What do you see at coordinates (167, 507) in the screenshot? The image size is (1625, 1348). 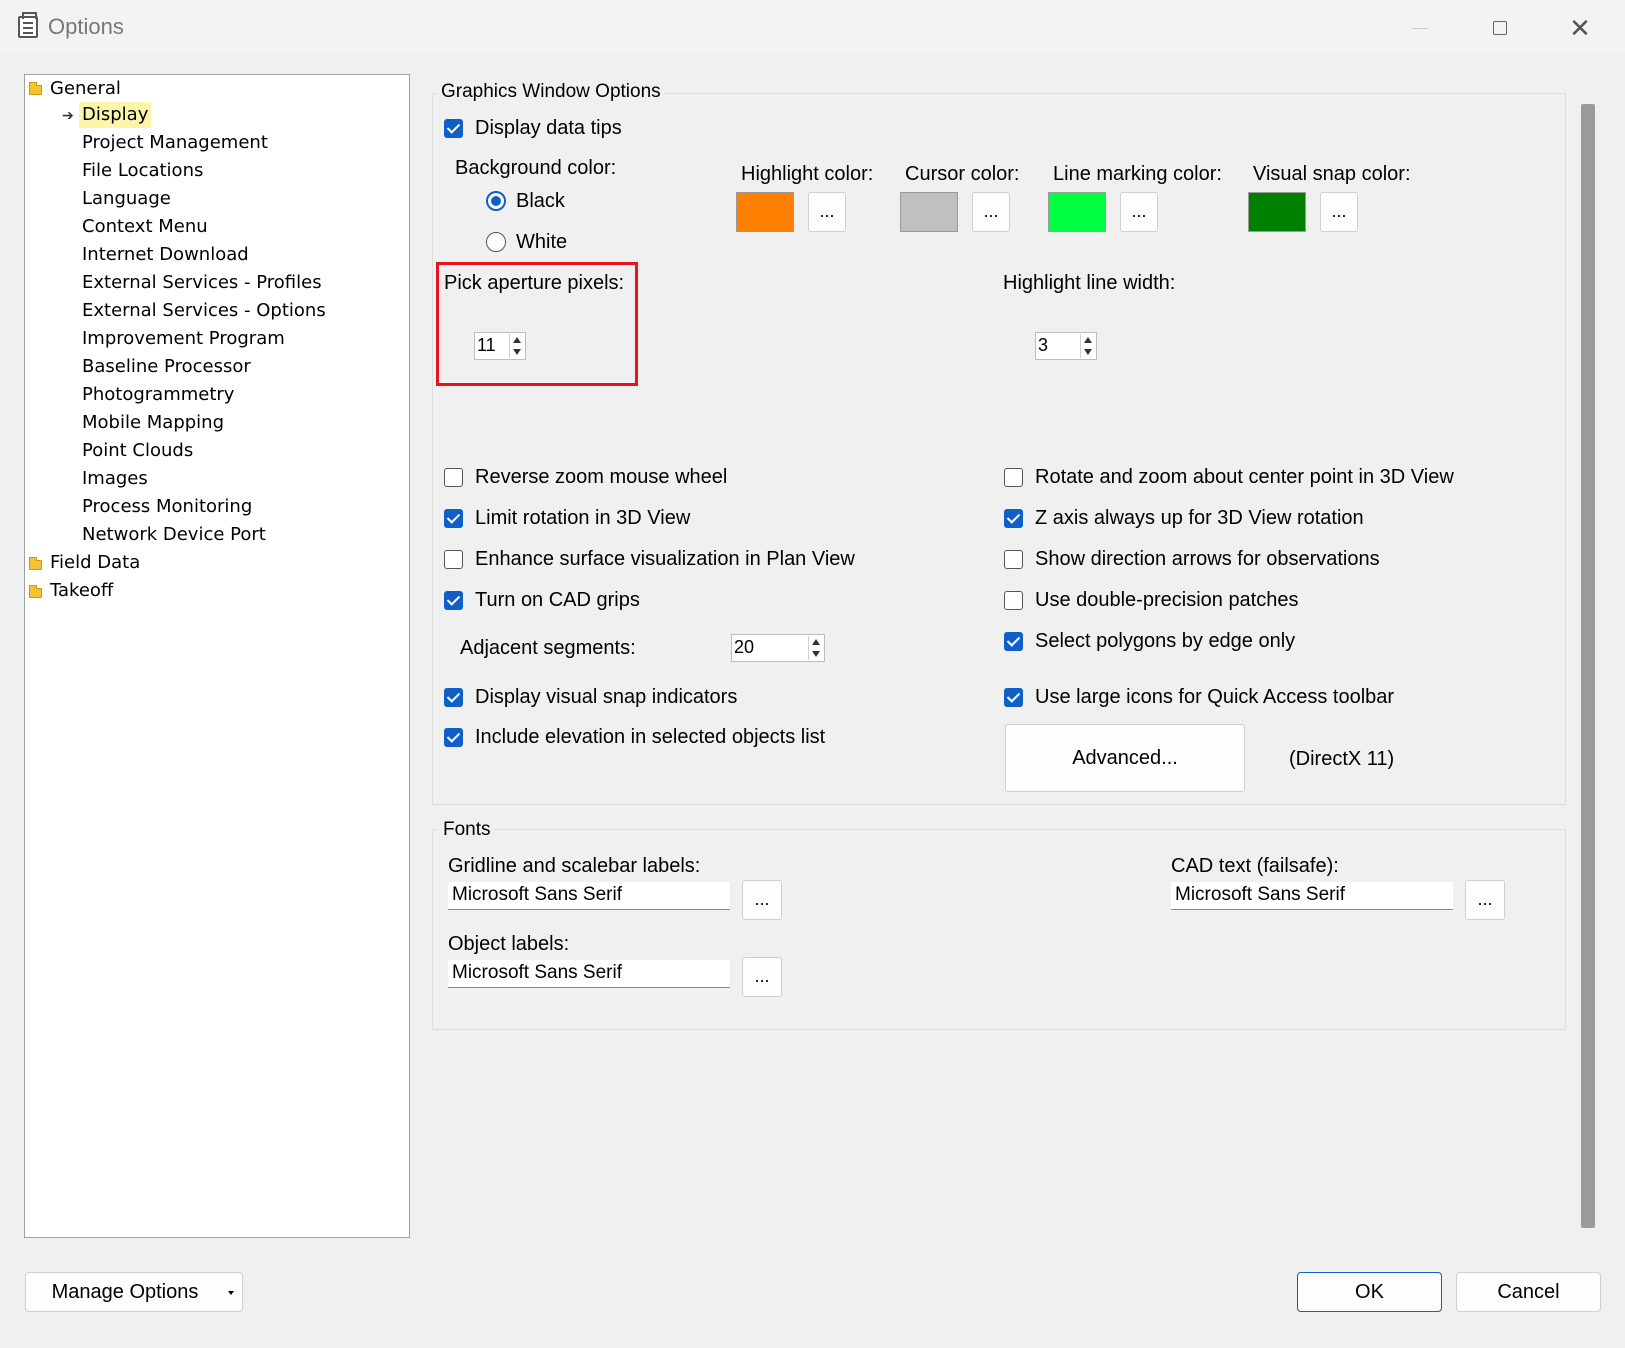 I see `tree-item-process-monitoring: Process Monitoring` at bounding box center [167, 507].